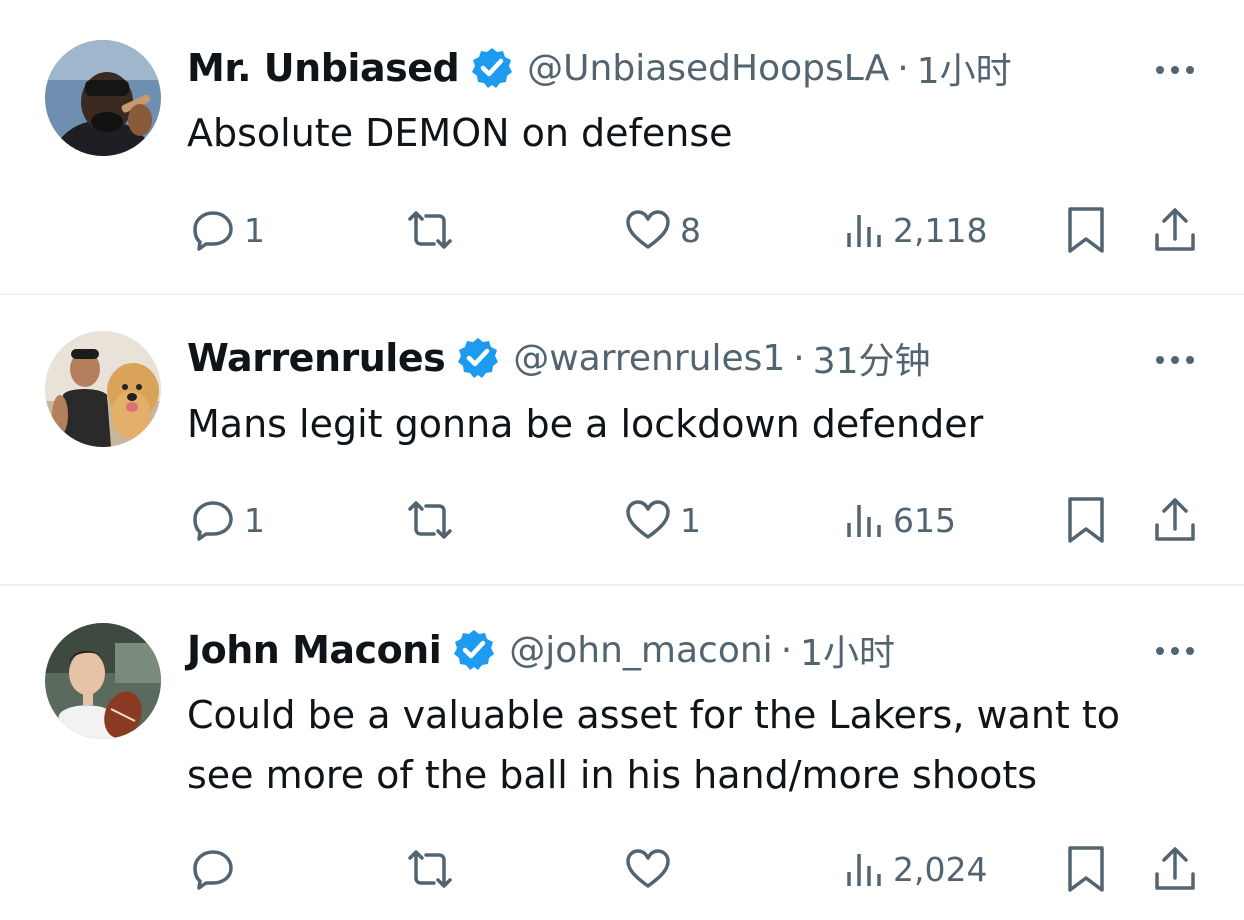  I want to click on tweet-text: Mans legit gonna be a lockdown defender, so click(585, 424).